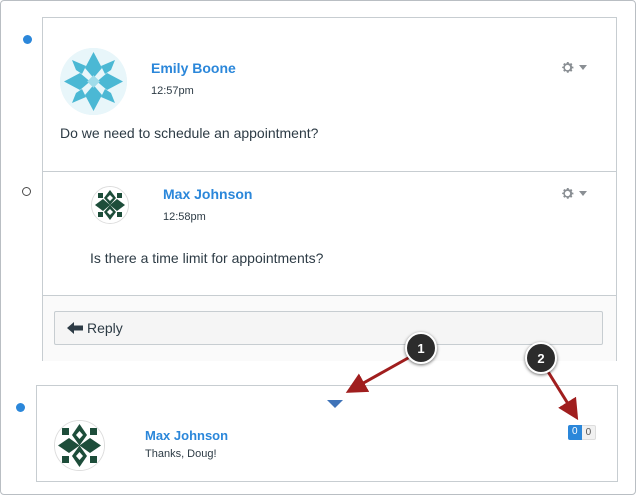 The height and width of the screenshot is (496, 636). What do you see at coordinates (462, 386) in the screenshot?
I see `callout-arrows` at bounding box center [462, 386].